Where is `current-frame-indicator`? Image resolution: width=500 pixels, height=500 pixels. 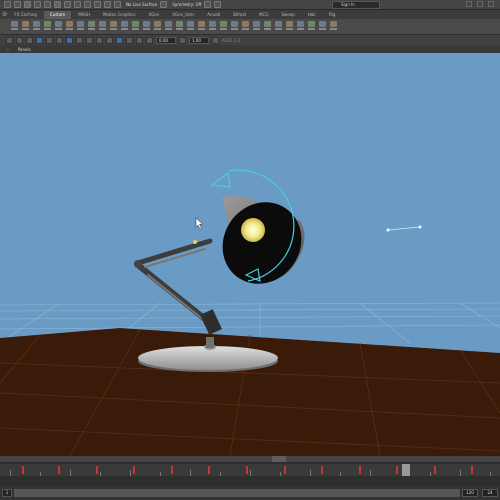 current-frame-indicator is located at coordinates (406, 470).